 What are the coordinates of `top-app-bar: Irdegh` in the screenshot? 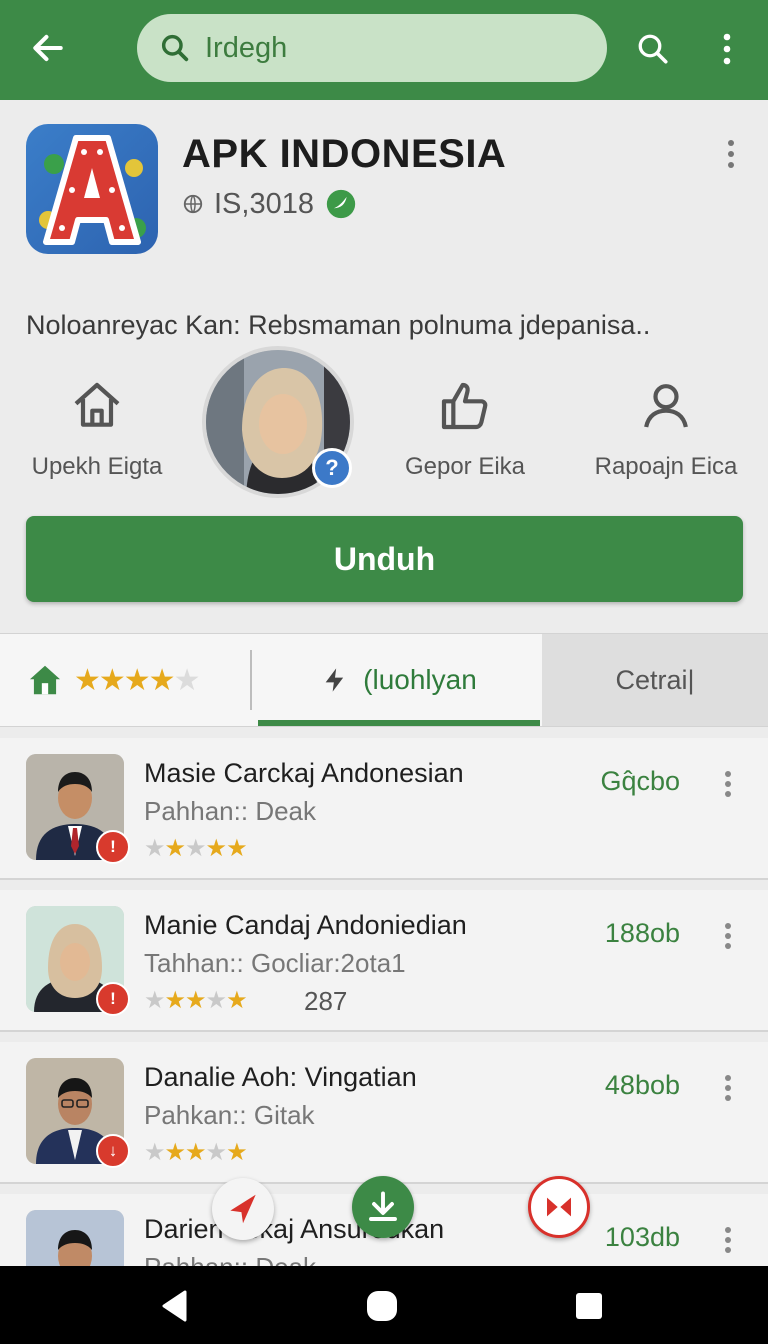 It's located at (384, 50).